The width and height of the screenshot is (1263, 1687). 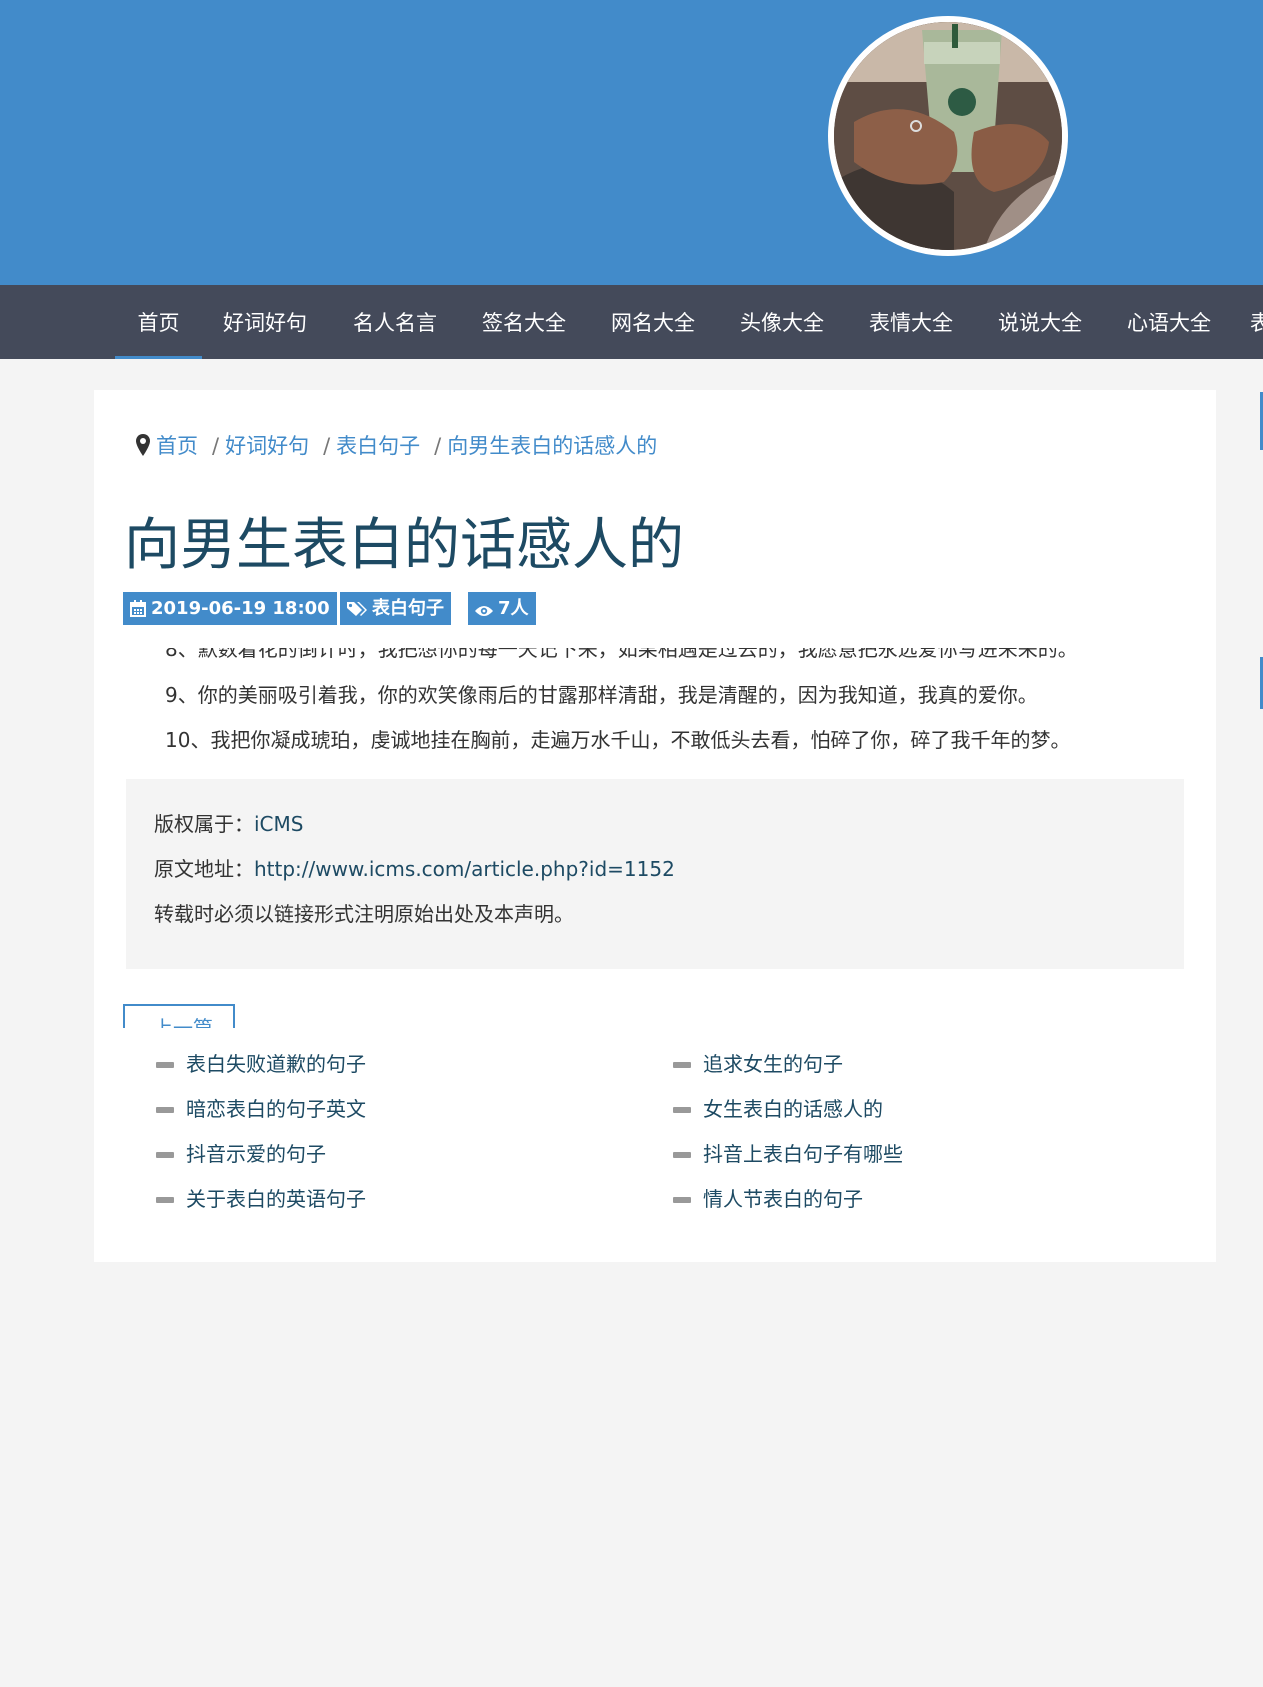 What do you see at coordinates (783, 1199) in the screenshot?
I see `related-item-label: 情人节表白的句子` at bounding box center [783, 1199].